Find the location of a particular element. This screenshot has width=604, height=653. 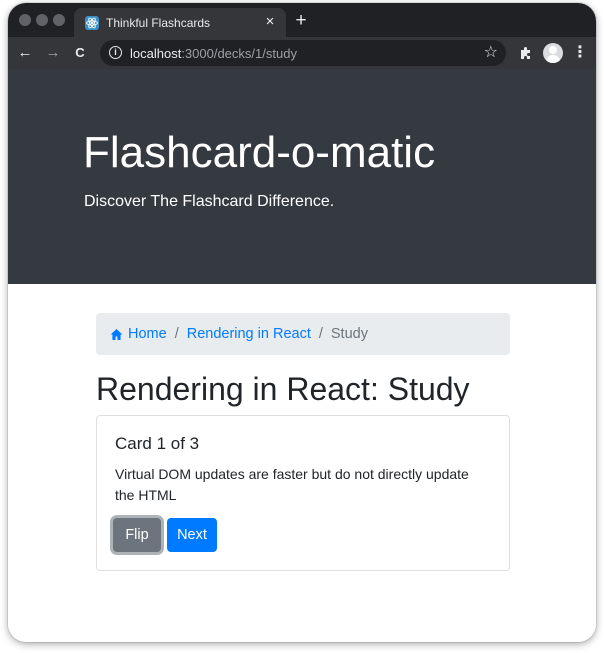

back-arrow-icon: ← is located at coordinates (25, 53).